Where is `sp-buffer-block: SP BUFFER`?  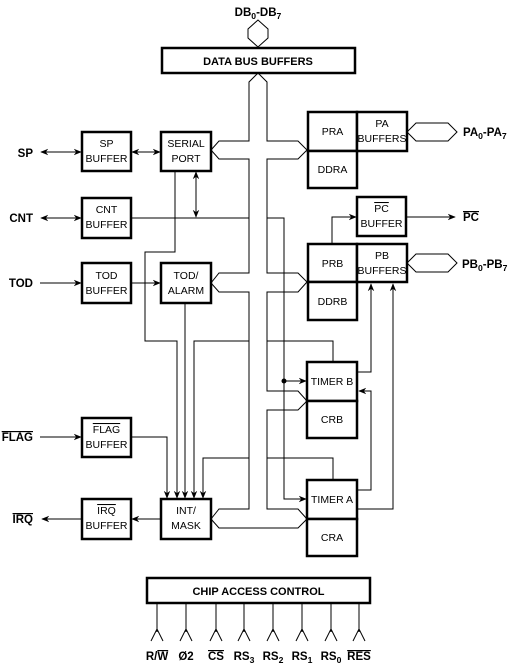 sp-buffer-block: SP BUFFER is located at coordinates (106, 151).